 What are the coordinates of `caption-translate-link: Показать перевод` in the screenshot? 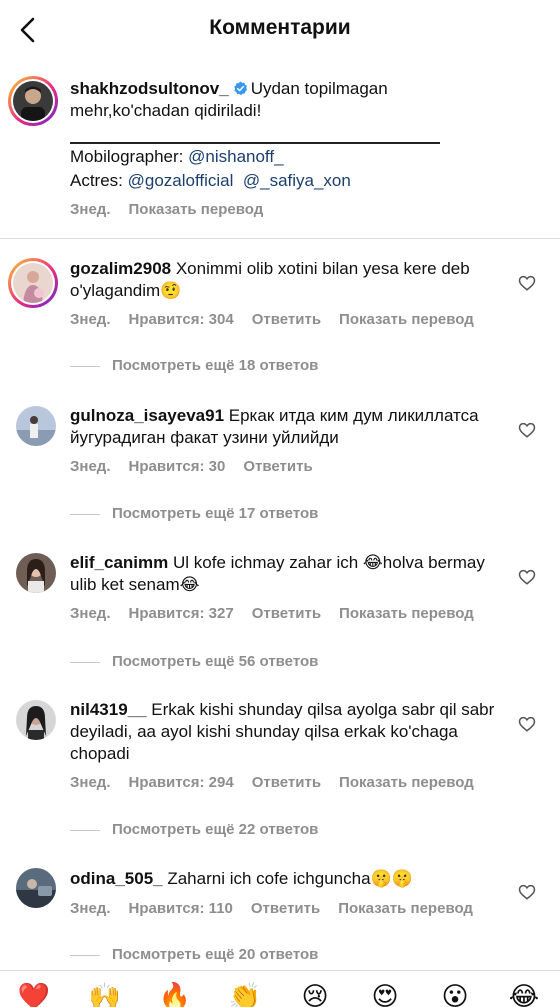 It's located at (196, 209).